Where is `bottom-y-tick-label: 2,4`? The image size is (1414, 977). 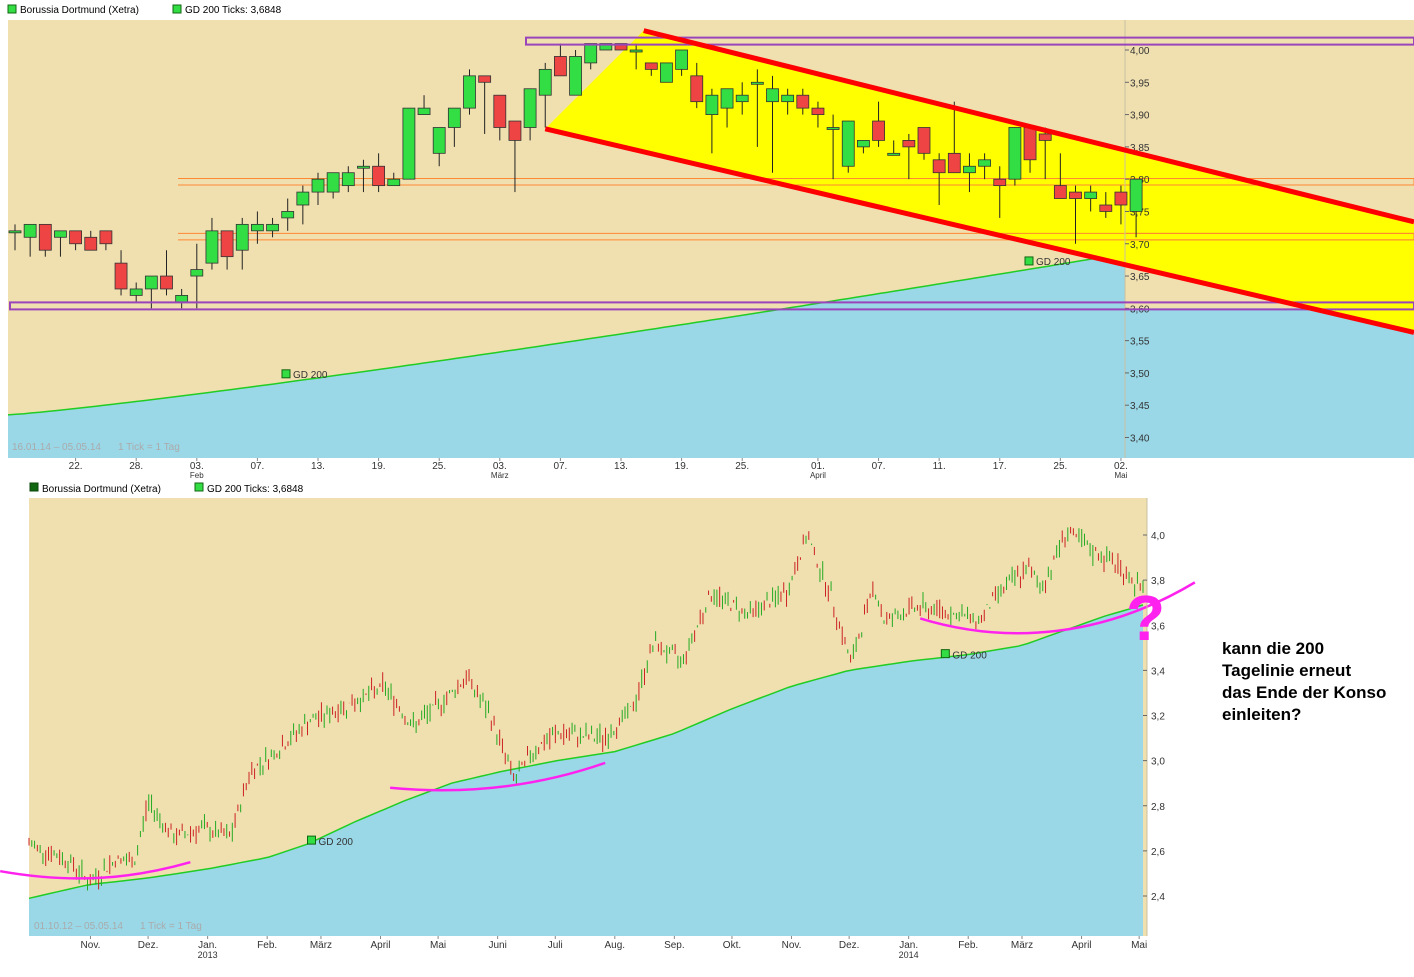 bottom-y-tick-label: 2,4 is located at coordinates (1158, 897).